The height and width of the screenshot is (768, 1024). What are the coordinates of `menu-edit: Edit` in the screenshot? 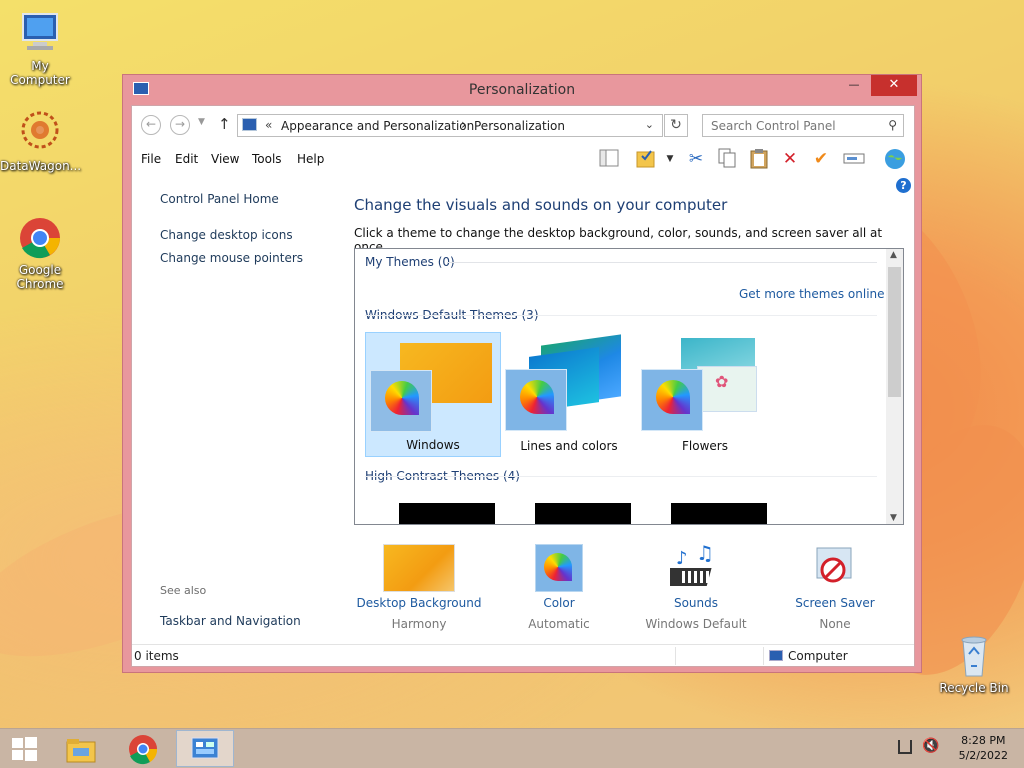 It's located at (186, 159).